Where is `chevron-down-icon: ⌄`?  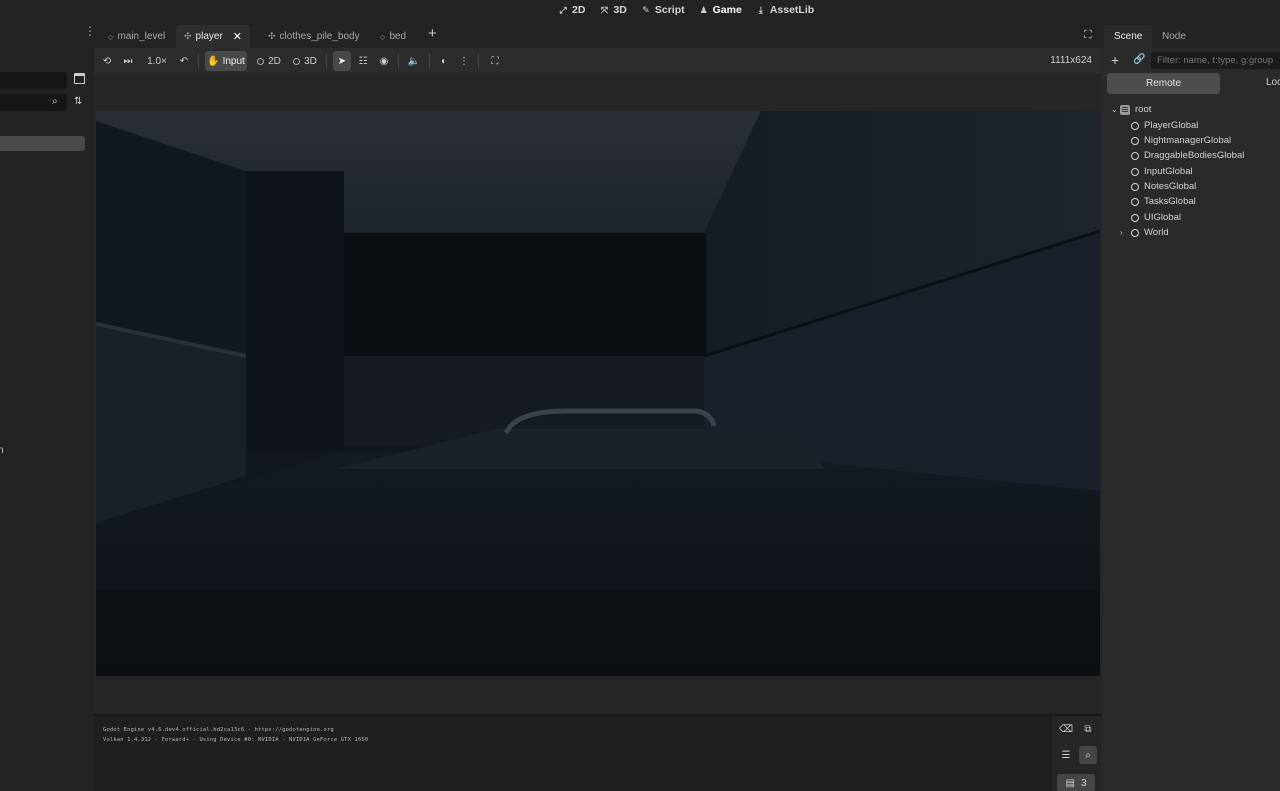
chevron-down-icon: ⌄ is located at coordinates (1115, 109).